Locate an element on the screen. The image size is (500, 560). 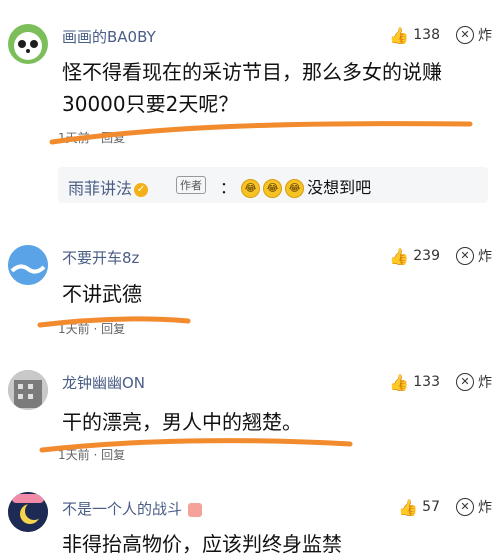
comment-text-line: 非得抬高物价，应该判终身监禁 is located at coordinates (202, 544).